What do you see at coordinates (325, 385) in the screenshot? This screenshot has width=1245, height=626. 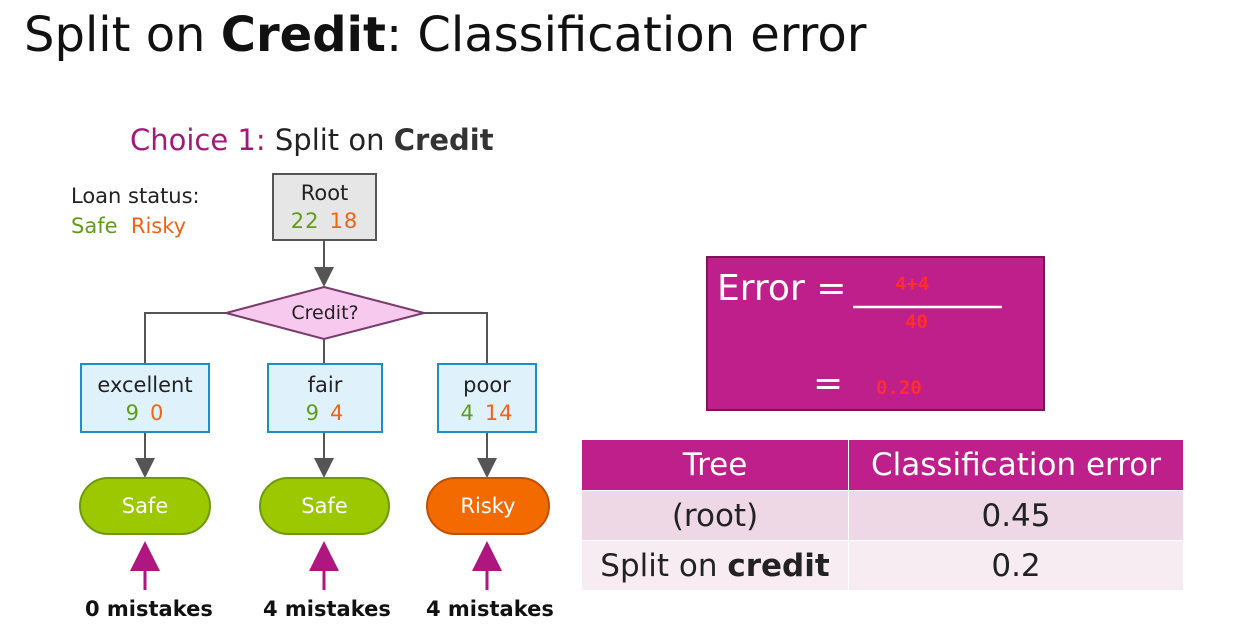 I see `node-label: fair` at bounding box center [325, 385].